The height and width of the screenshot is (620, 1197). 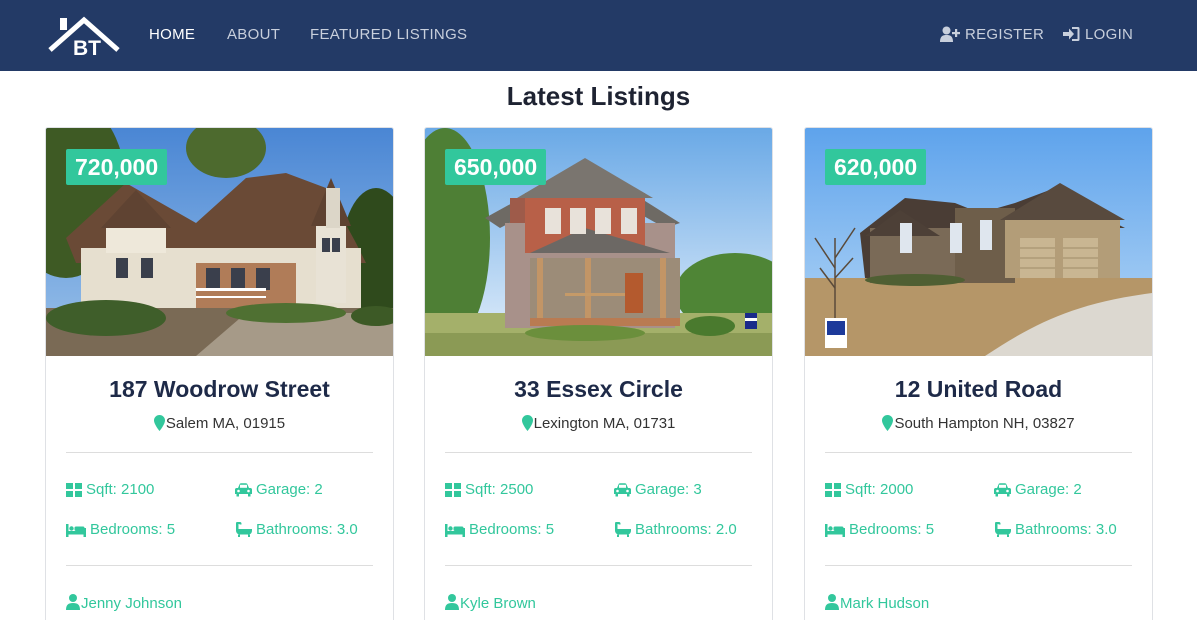 What do you see at coordinates (131, 603) in the screenshot?
I see `agent-text: Jenny Johnson` at bounding box center [131, 603].